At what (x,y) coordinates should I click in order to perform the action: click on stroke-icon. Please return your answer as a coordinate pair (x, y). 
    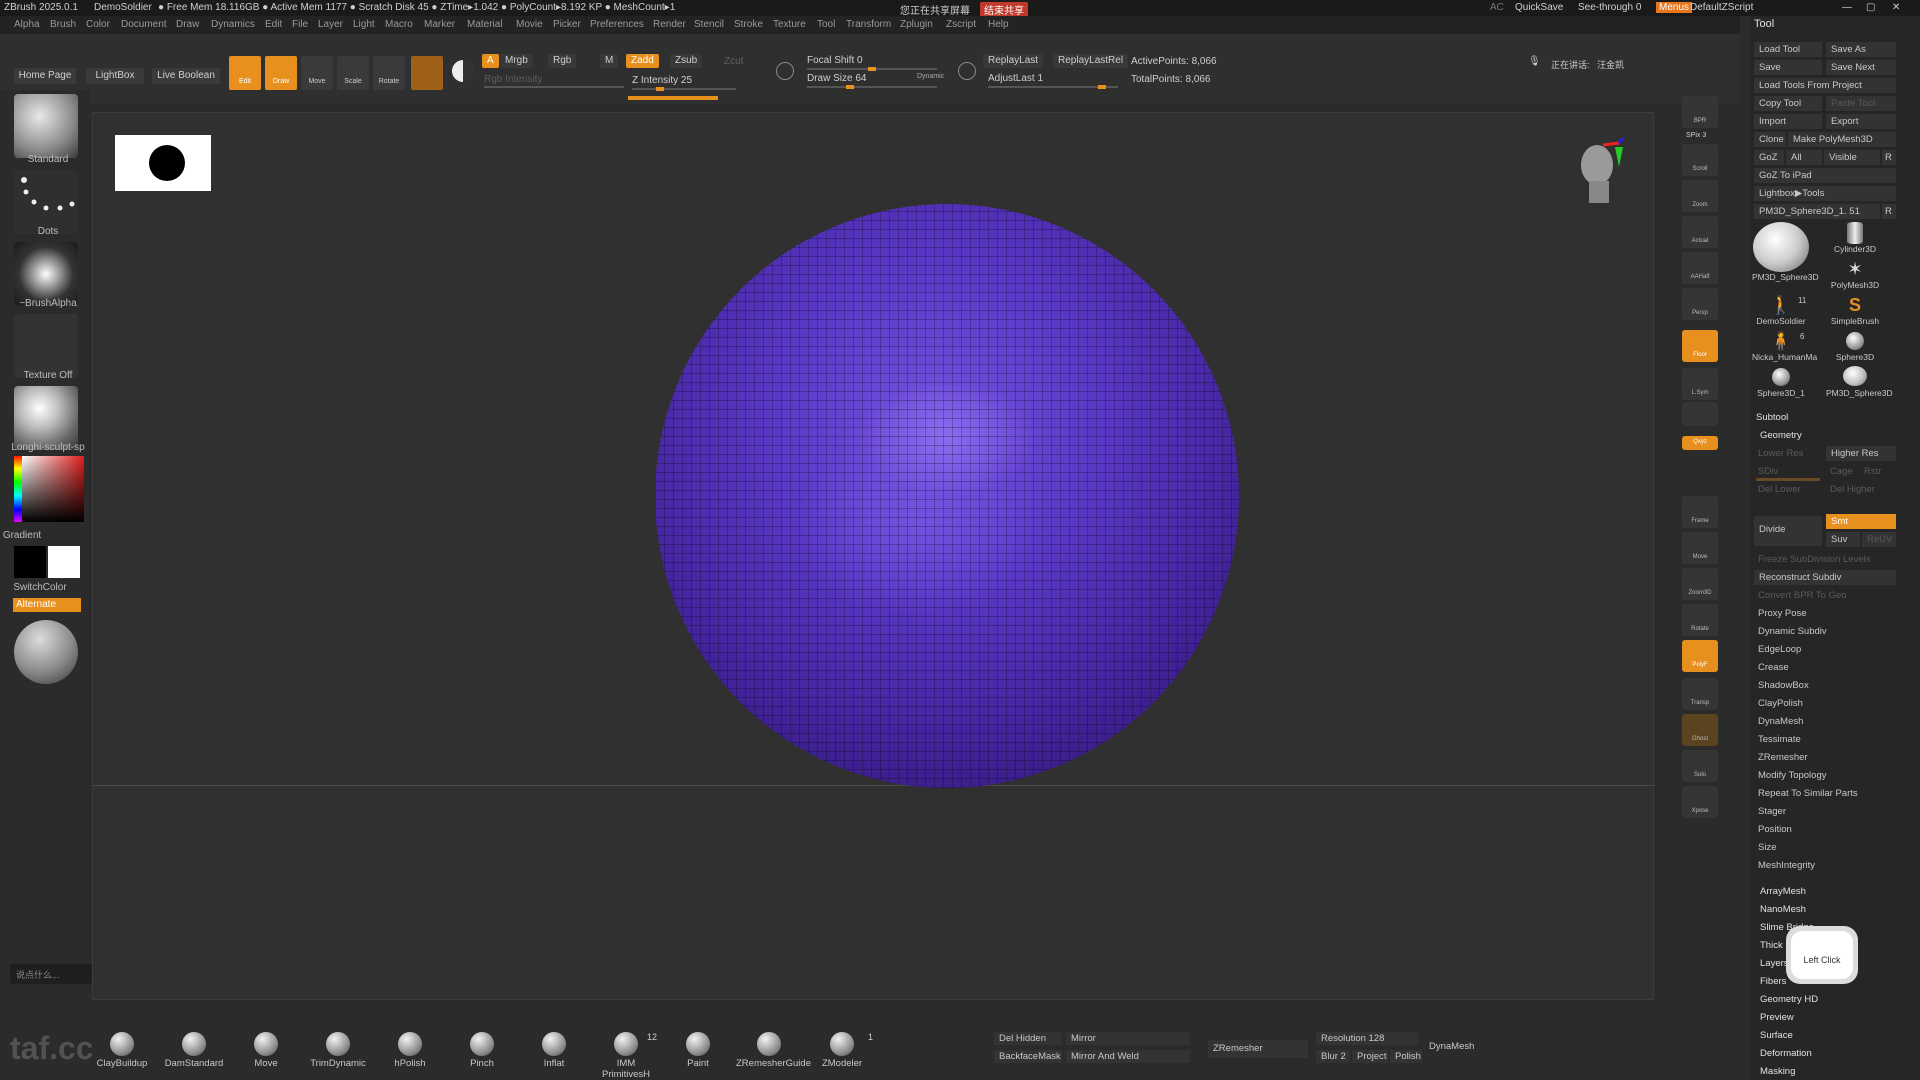
    Looking at the image, I should click on (785, 71).